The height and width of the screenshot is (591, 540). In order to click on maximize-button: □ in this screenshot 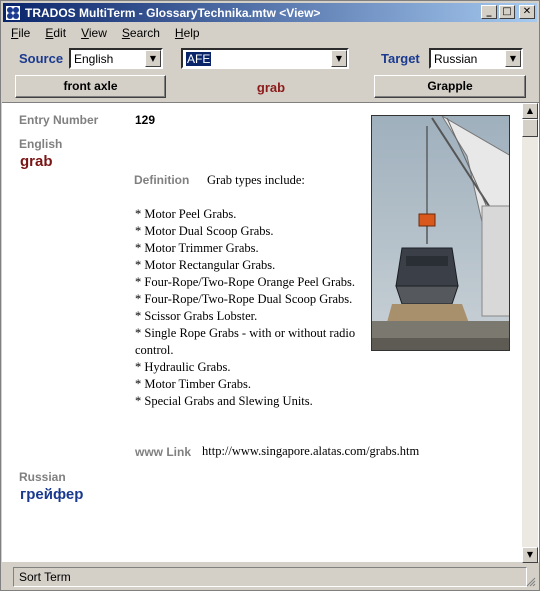, I will do `click(507, 12)`.